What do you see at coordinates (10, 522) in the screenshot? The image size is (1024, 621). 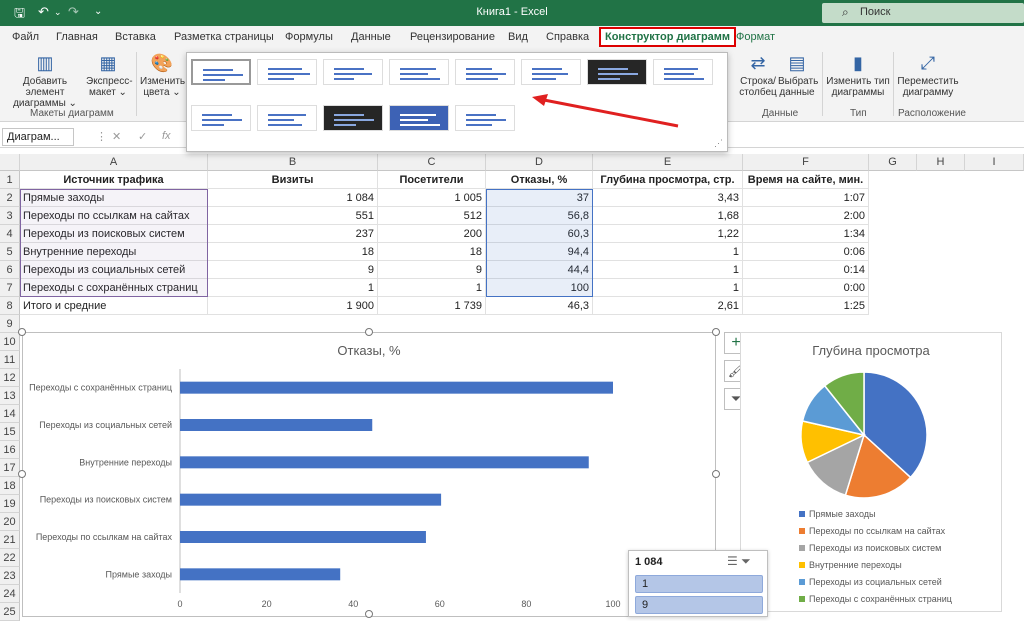 I see `row-header: 20` at bounding box center [10, 522].